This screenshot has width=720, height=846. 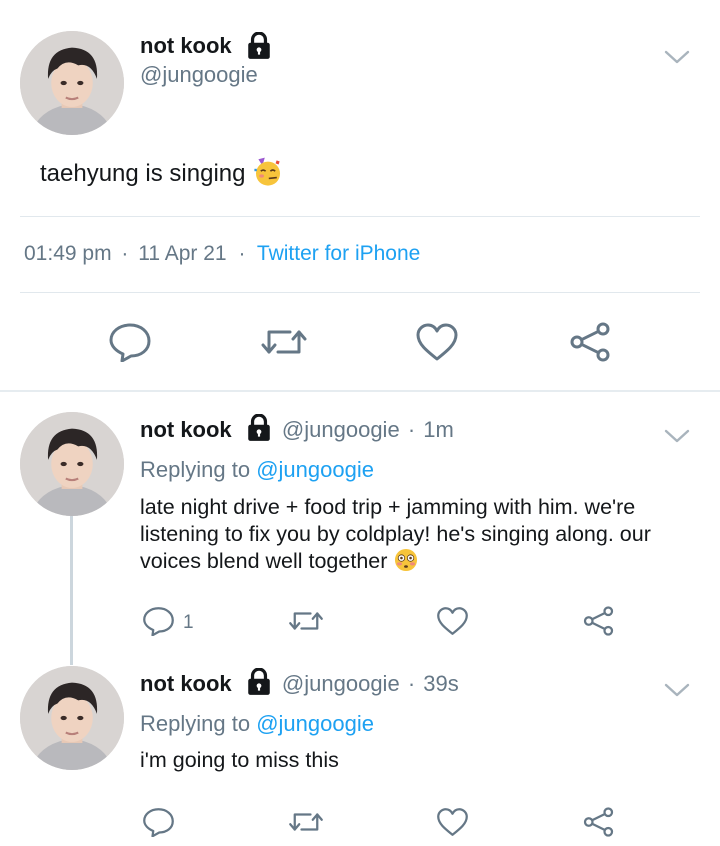 What do you see at coordinates (406, 560) in the screenshot?
I see `flushed-face-emoji` at bounding box center [406, 560].